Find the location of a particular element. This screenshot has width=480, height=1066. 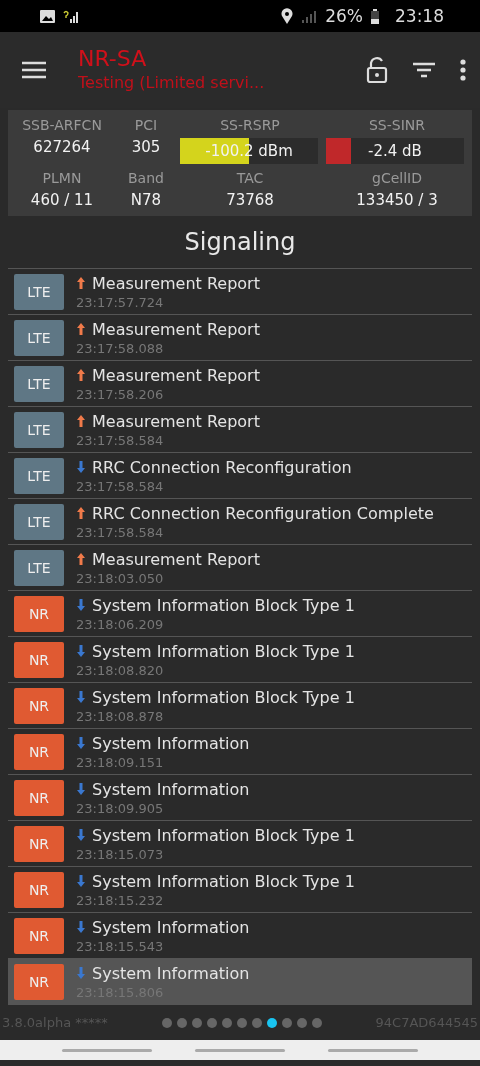

message-time: 23:17:58.206 is located at coordinates (120, 394).